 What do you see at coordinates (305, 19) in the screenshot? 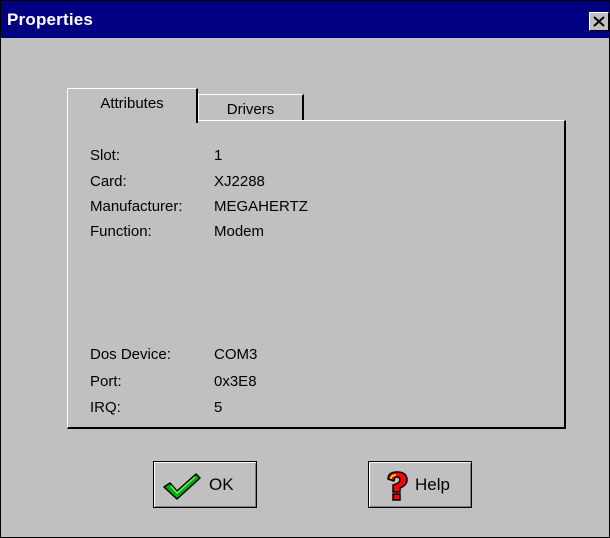
I see `title-bar: Properties` at bounding box center [305, 19].